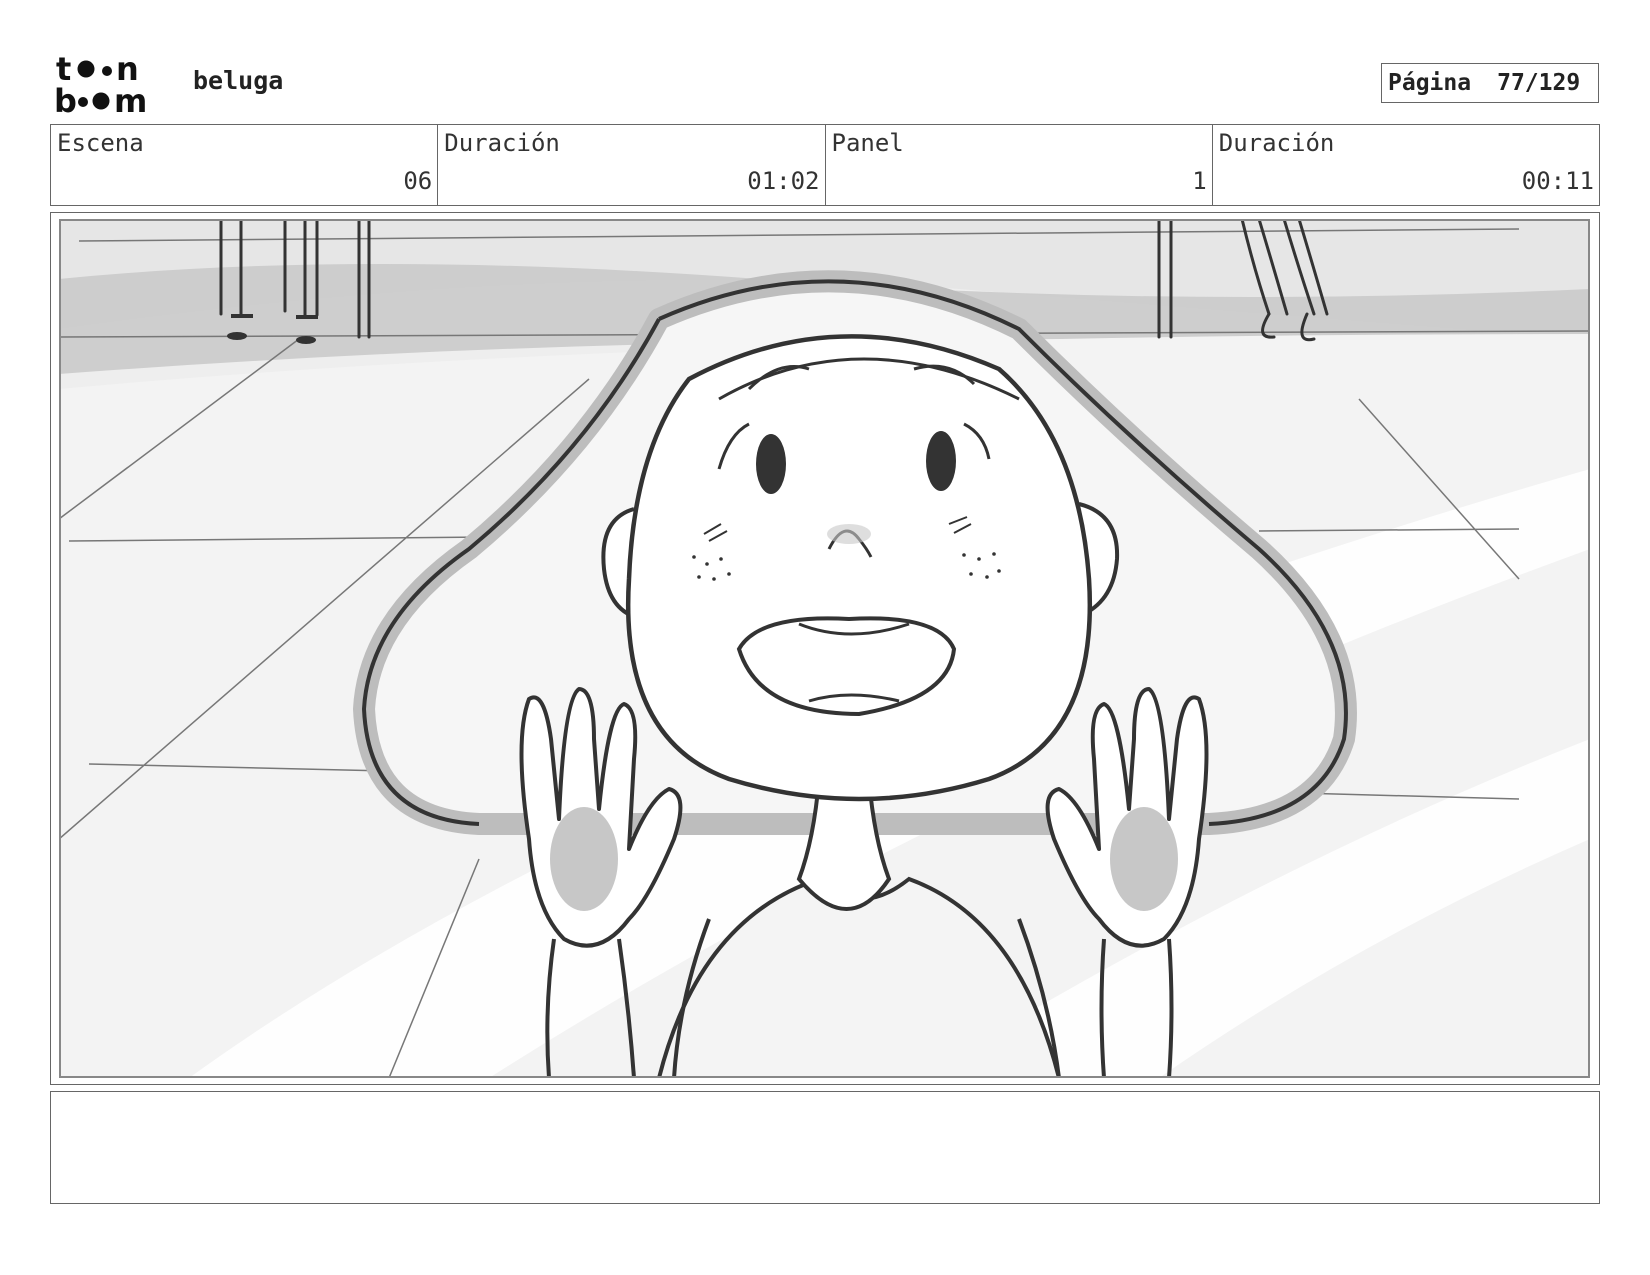  What do you see at coordinates (1019, 165) in the screenshot?
I see `panel-cell: Panel 1` at bounding box center [1019, 165].